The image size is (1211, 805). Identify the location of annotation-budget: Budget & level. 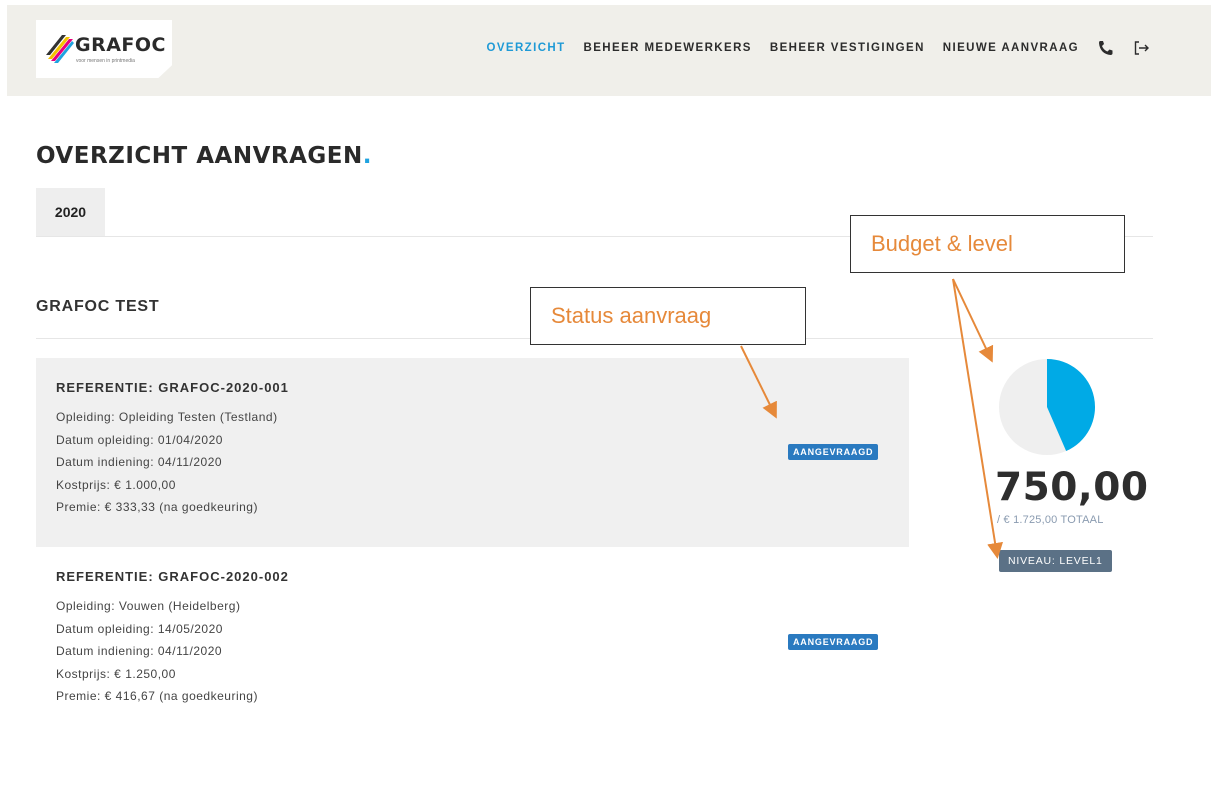
(987, 244).